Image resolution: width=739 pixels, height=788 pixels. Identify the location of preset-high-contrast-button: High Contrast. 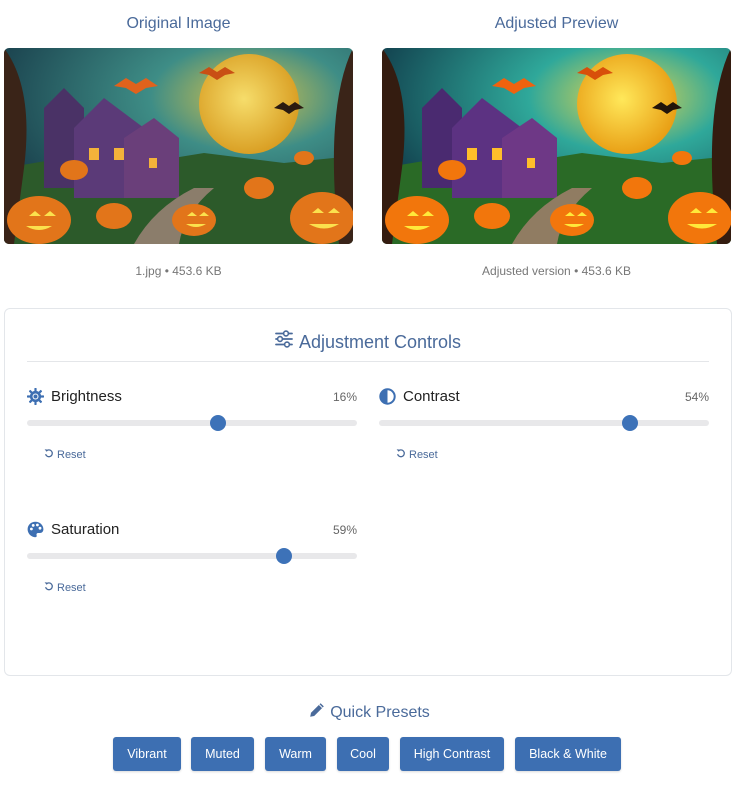
(452, 754).